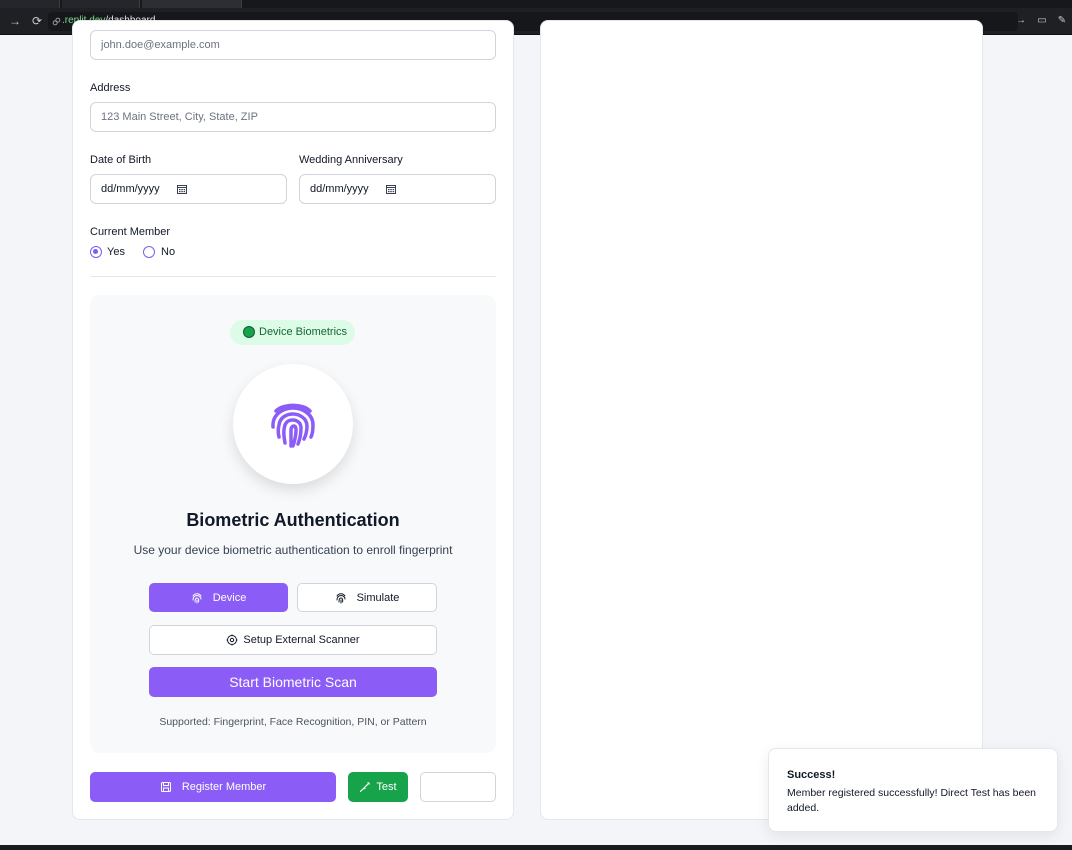 The image size is (1072, 850). I want to click on dob-value: dd/mm/yyyy, so click(130, 189).